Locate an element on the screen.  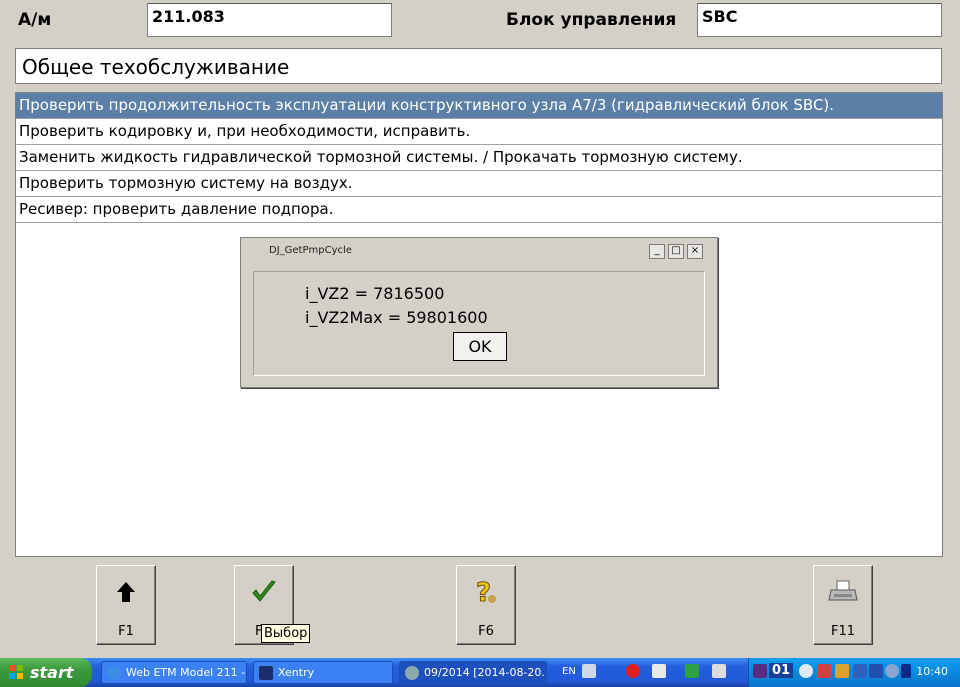
display-icon is located at coordinates (860, 671).